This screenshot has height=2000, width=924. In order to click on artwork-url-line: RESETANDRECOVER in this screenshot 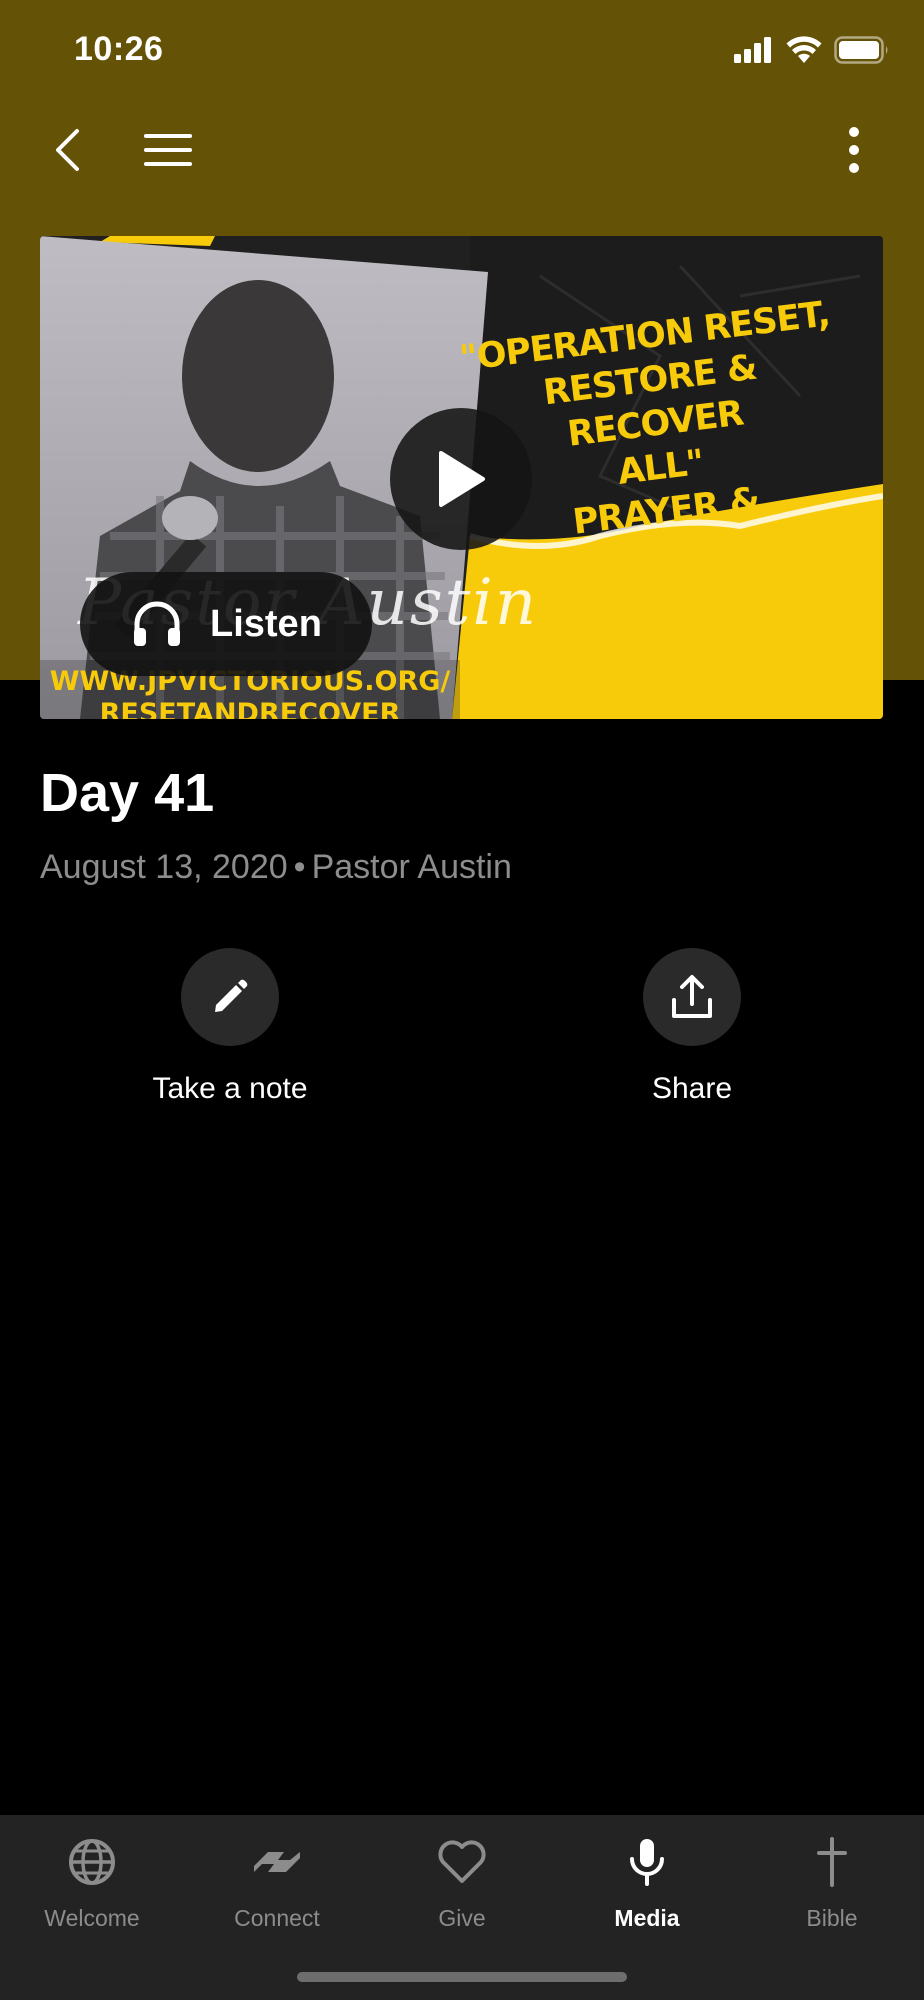, I will do `click(250, 708)`.